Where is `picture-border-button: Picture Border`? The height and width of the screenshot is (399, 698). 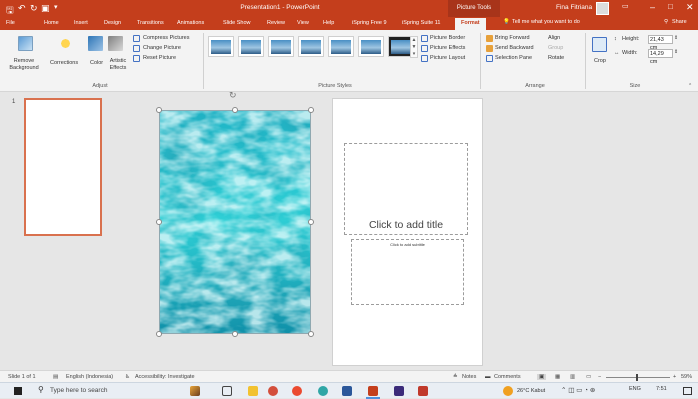 picture-border-button: Picture Border is located at coordinates (447, 38).